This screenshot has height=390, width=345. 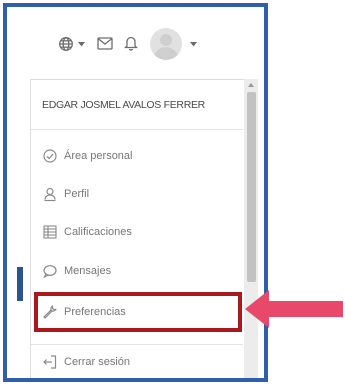 What do you see at coordinates (139, 156) in the screenshot?
I see `menu-item-area-personal: Área personal` at bounding box center [139, 156].